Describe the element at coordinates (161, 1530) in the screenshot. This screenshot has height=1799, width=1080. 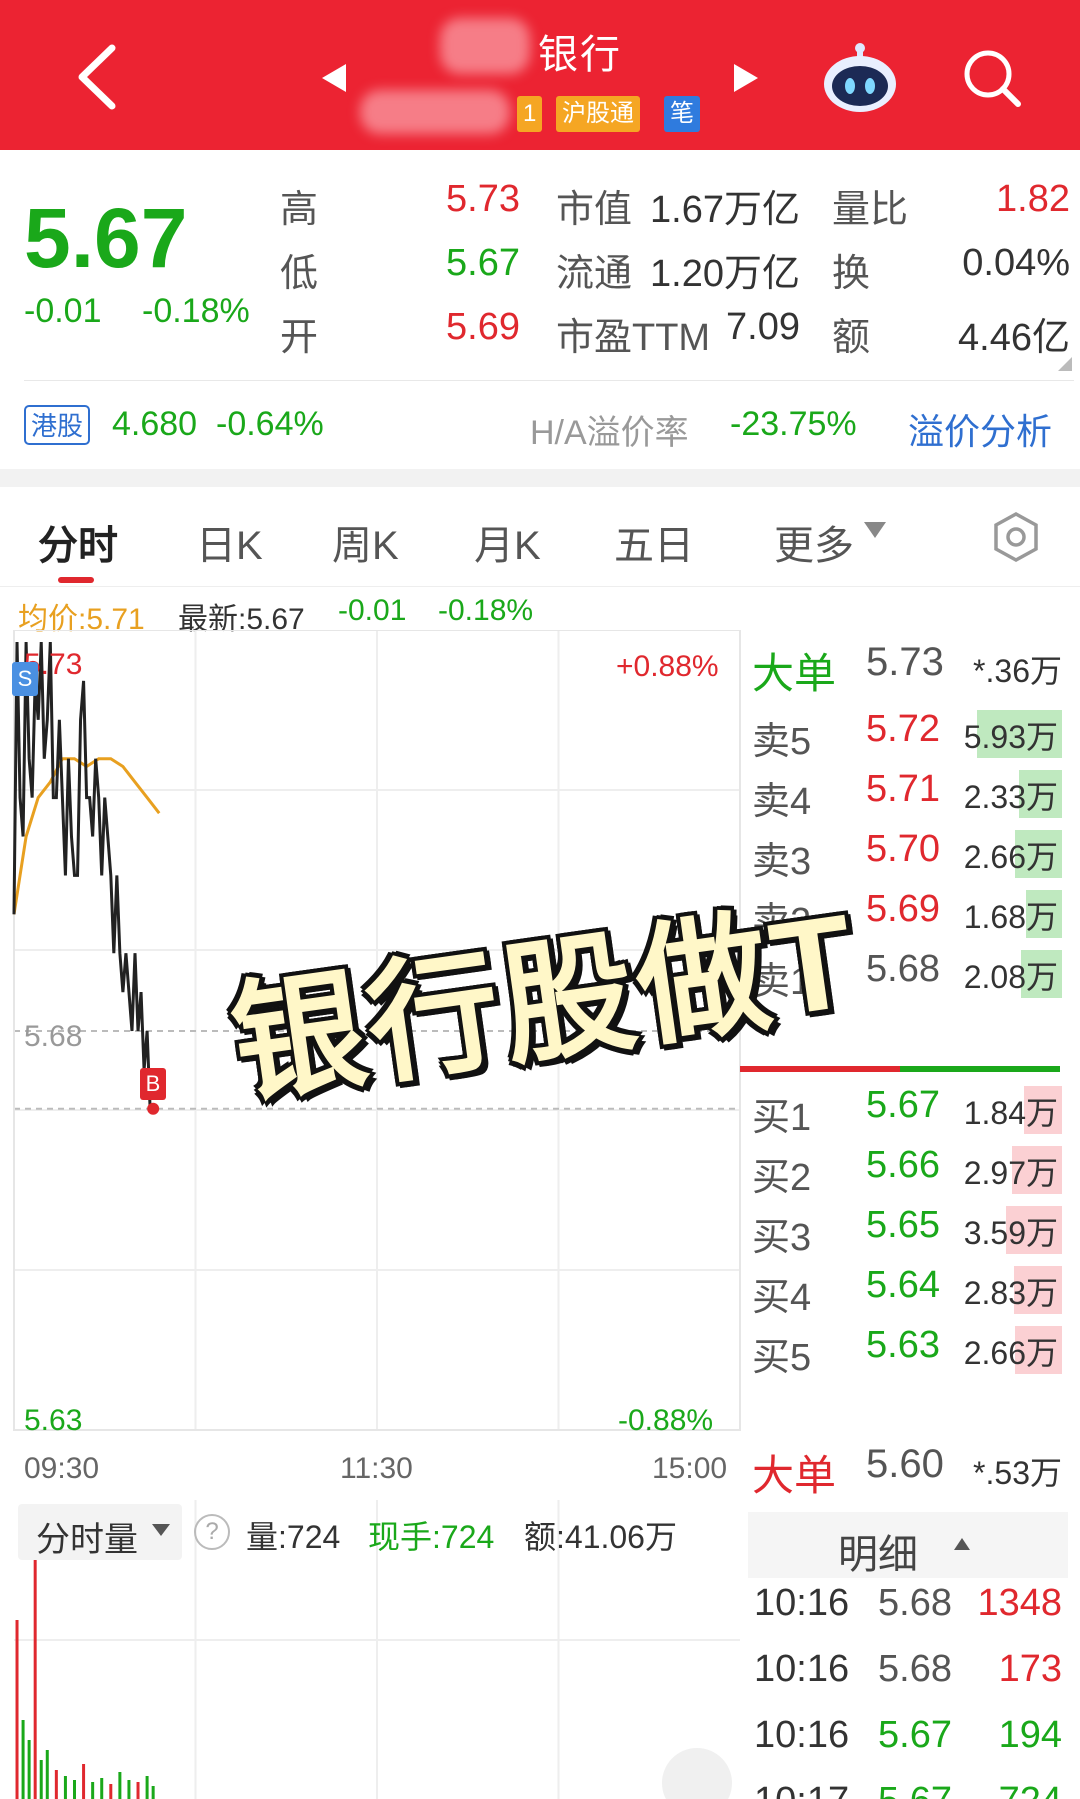
I see `chevron-down-icon` at that location.